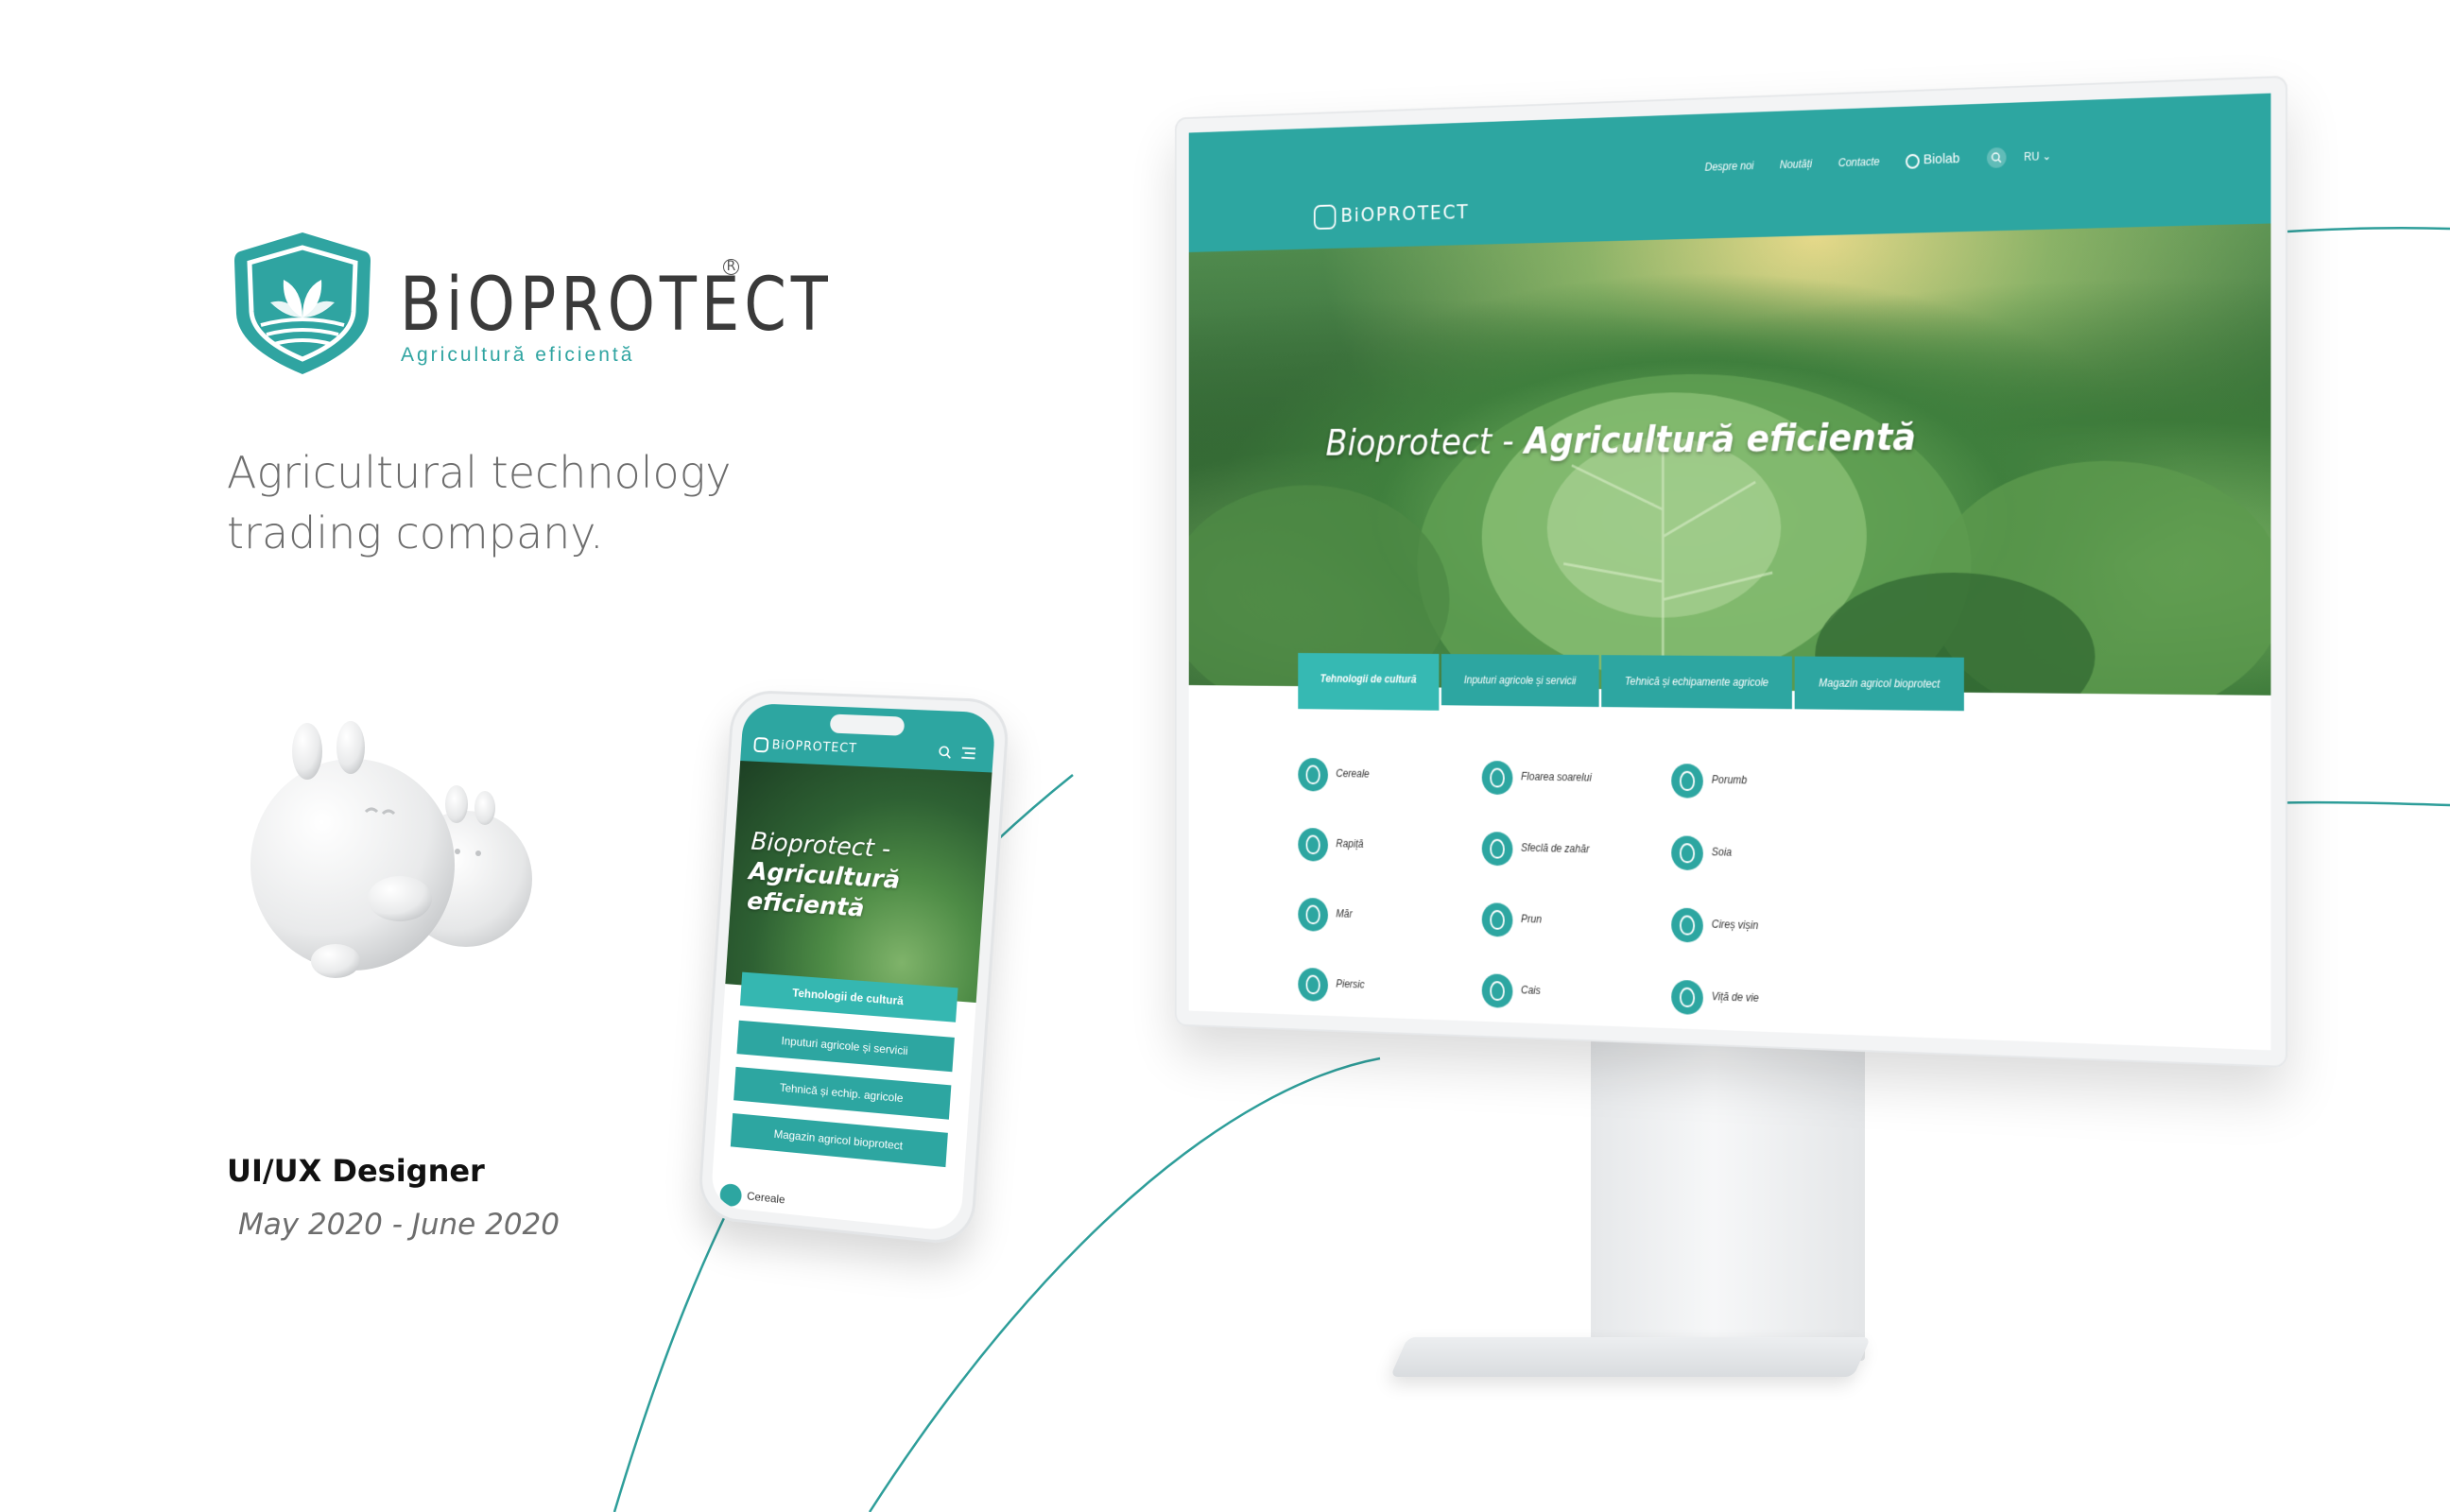 This screenshot has width=2450, height=1512. What do you see at coordinates (2032, 156) in the screenshot?
I see `language-label: RU` at bounding box center [2032, 156].